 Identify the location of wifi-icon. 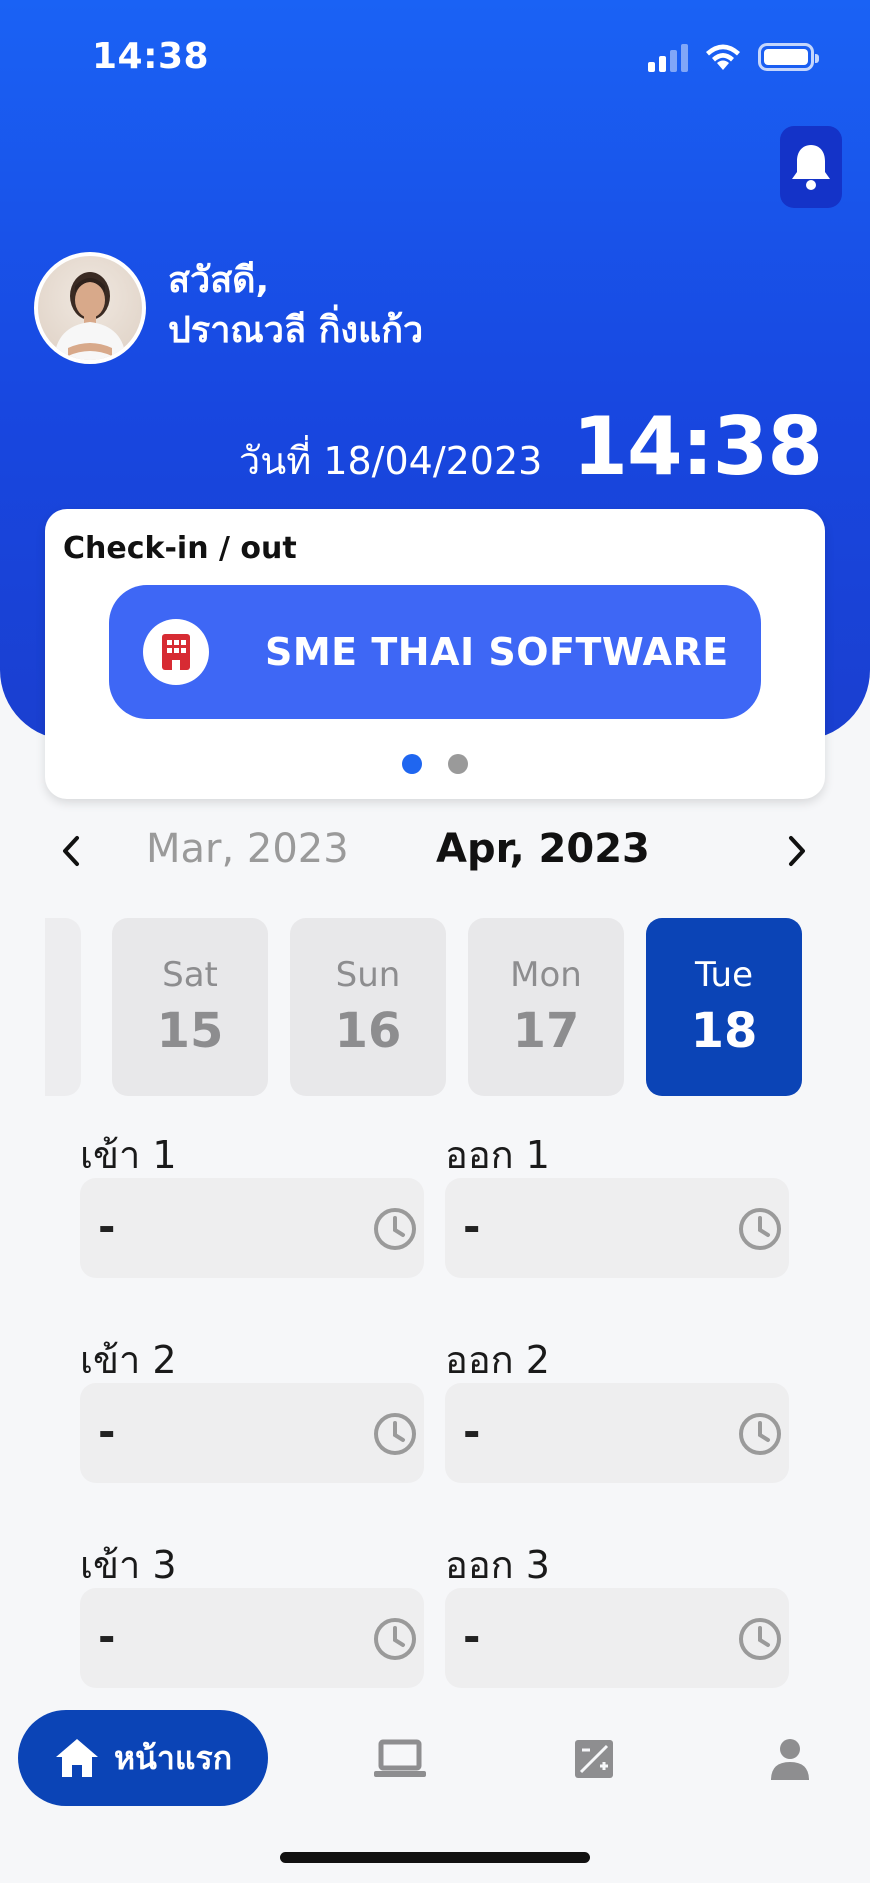
(723, 57).